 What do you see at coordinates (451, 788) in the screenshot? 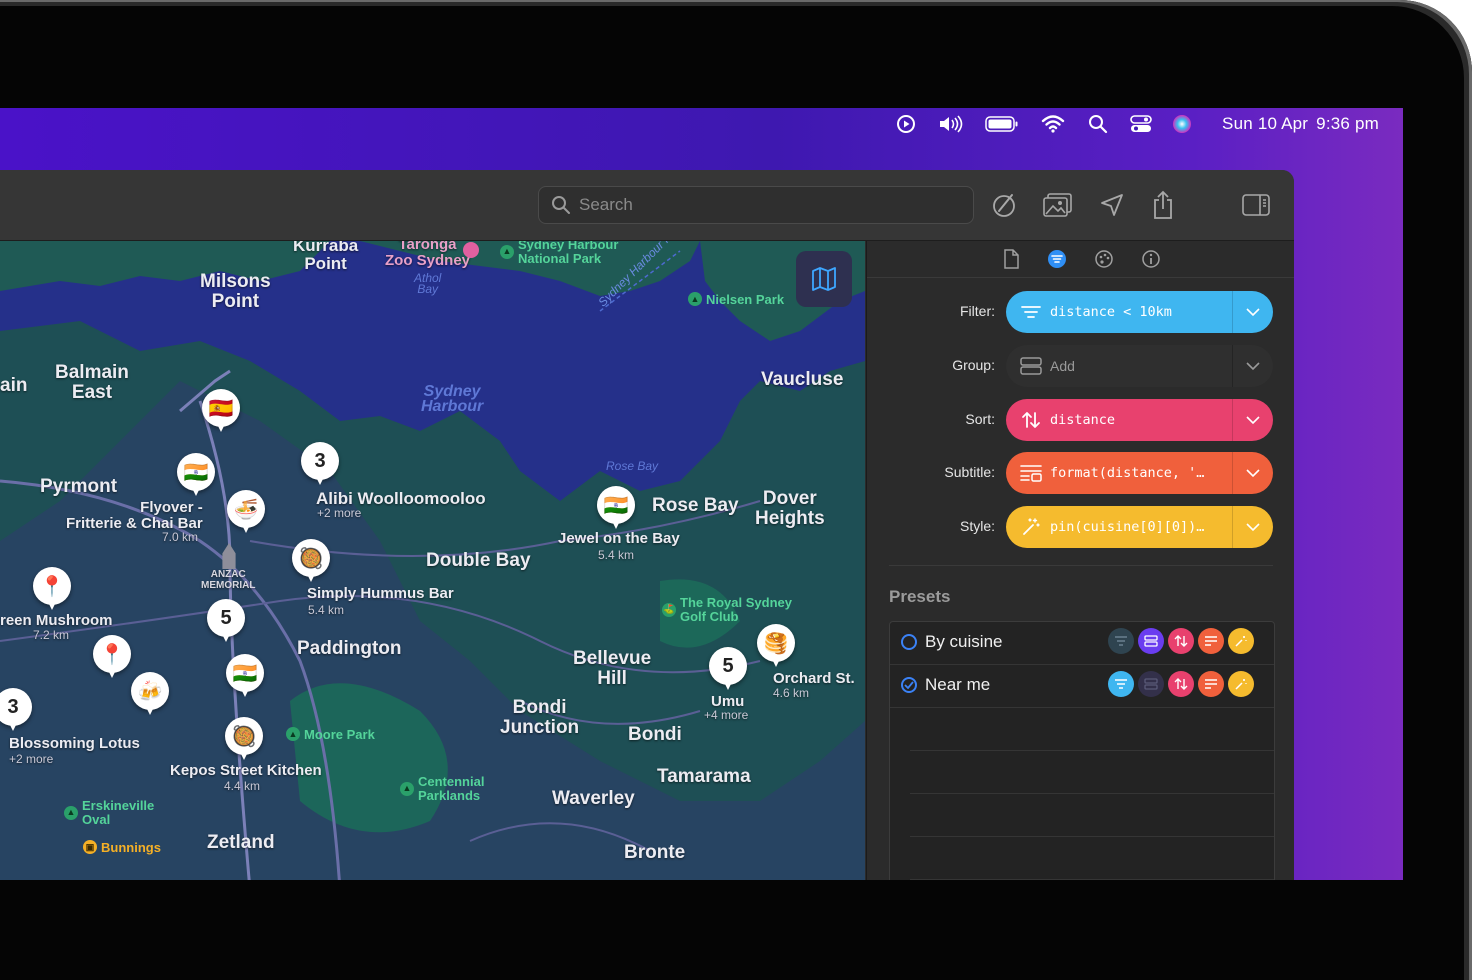
I see `park-name: Centennial Parklands` at bounding box center [451, 788].